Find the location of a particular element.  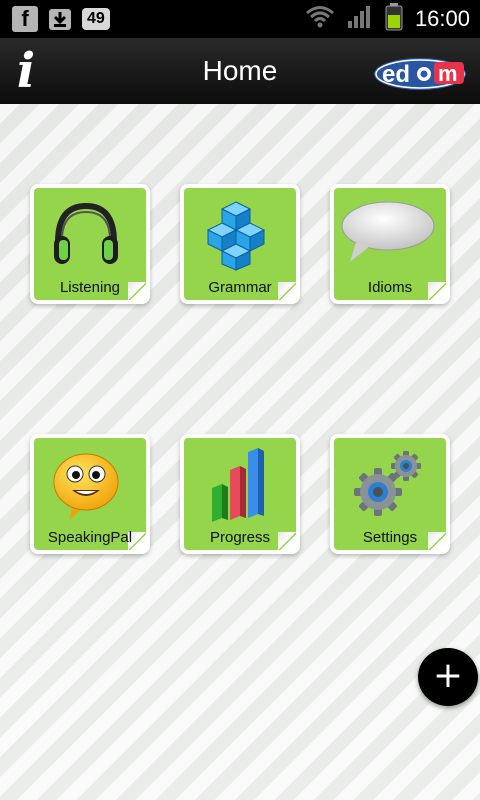

tile-label: SpeakingPal is located at coordinates (90, 537).